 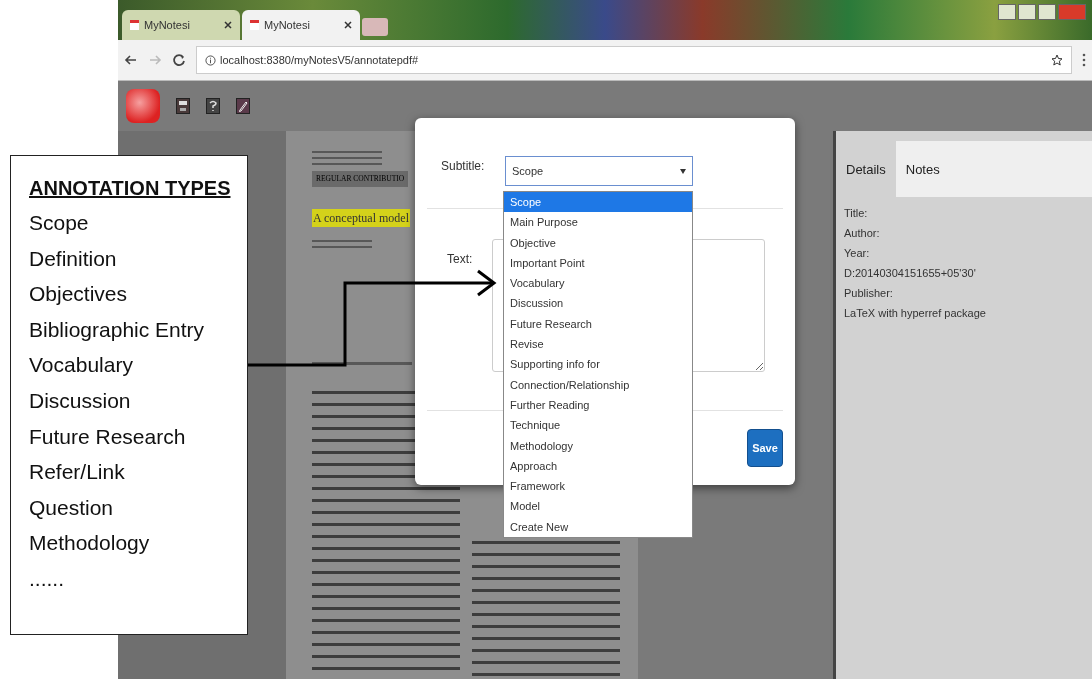 What do you see at coordinates (598, 283) in the screenshot?
I see `dropdown-option: Vocabulary` at bounding box center [598, 283].